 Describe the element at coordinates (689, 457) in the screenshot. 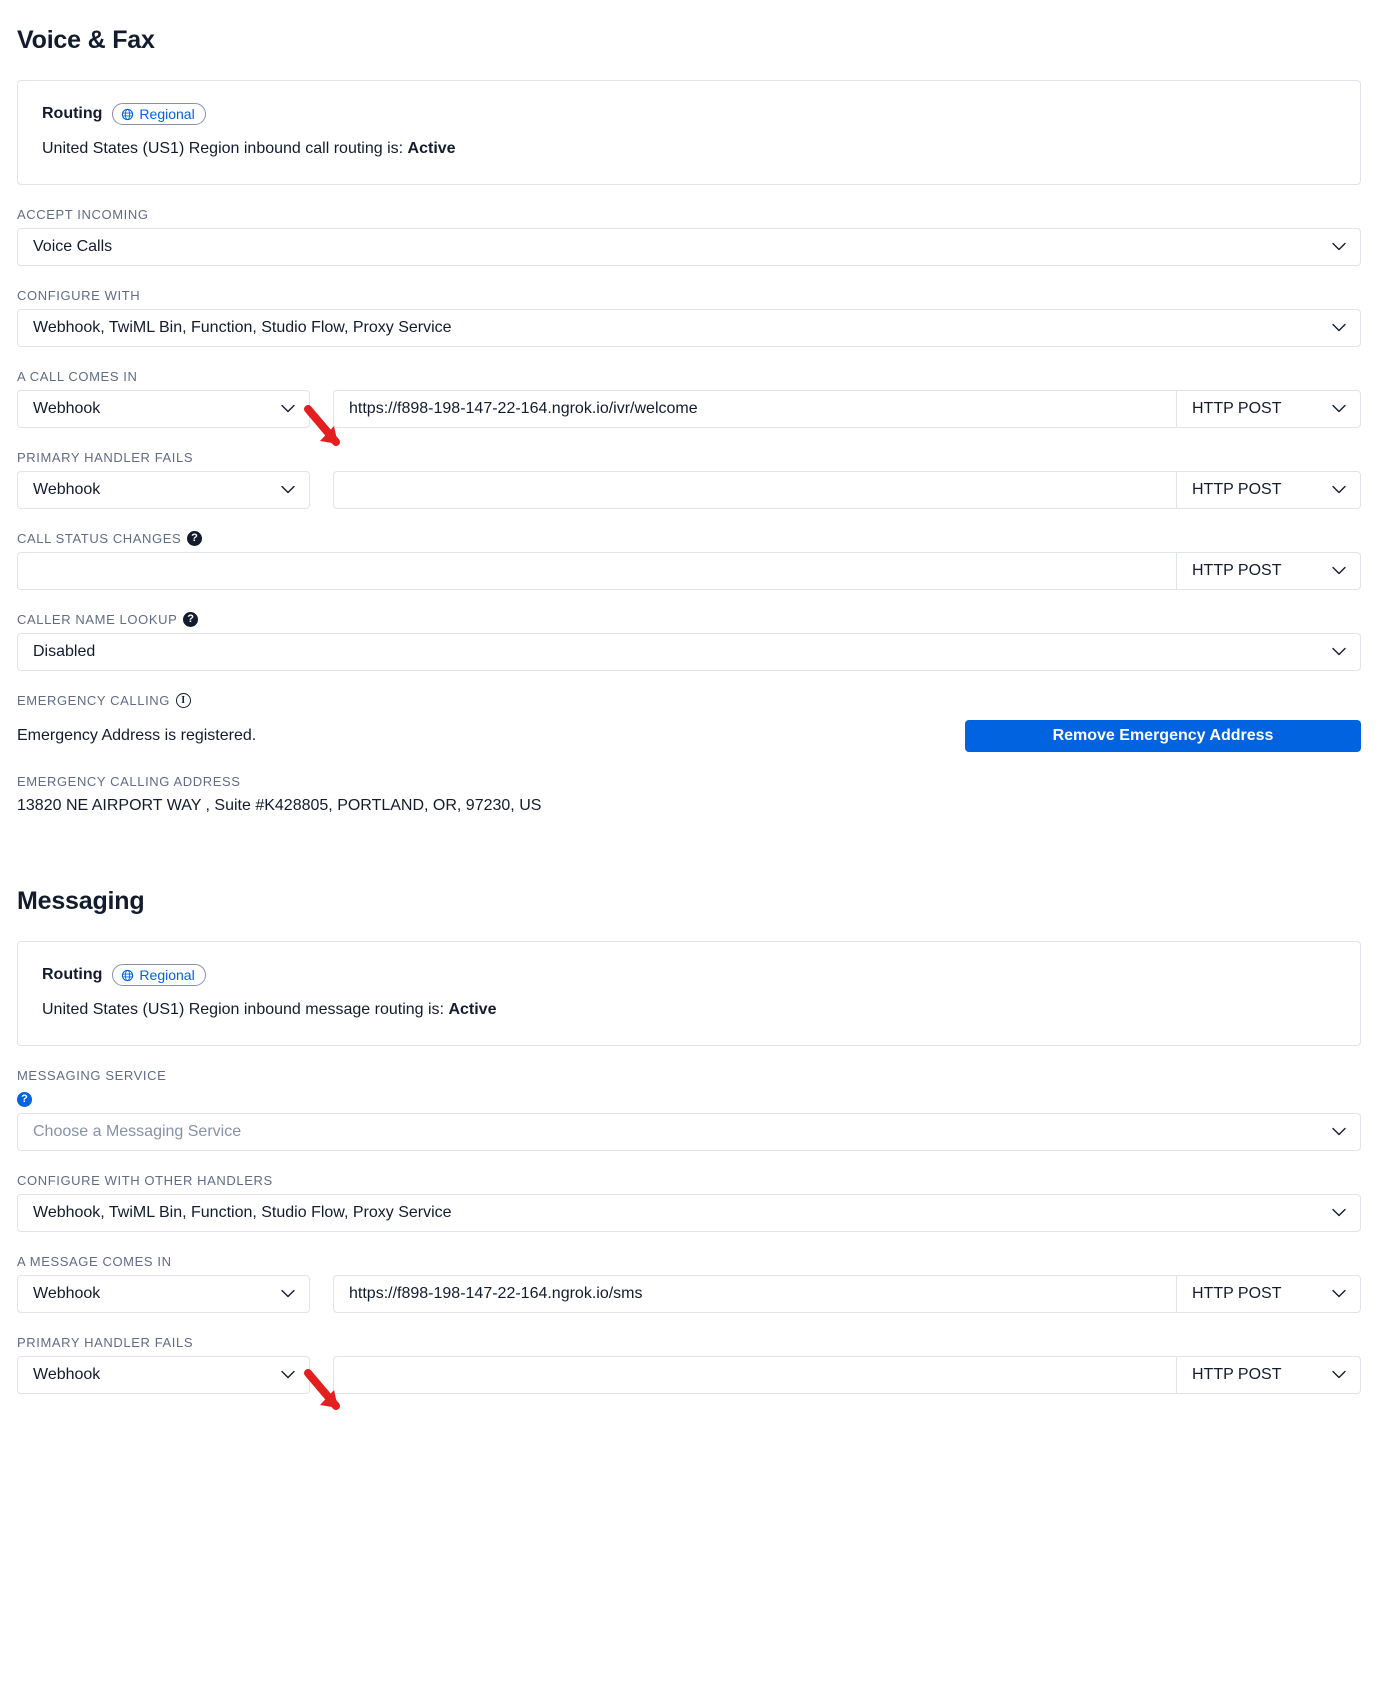

I see `voice-primary-handler-fails-label: PRIMARY HANDLER FAILS` at that location.